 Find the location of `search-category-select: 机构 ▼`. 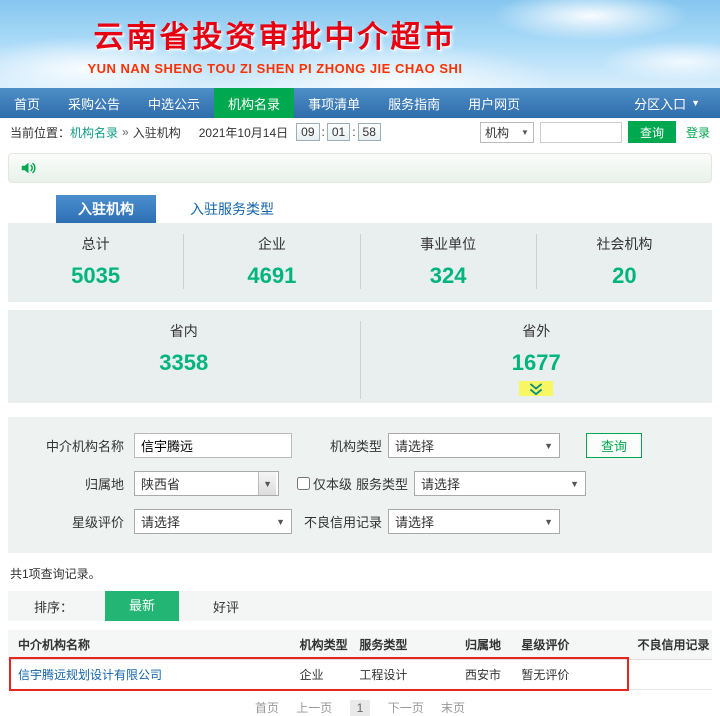

search-category-select: 机构 ▼ is located at coordinates (506, 132).